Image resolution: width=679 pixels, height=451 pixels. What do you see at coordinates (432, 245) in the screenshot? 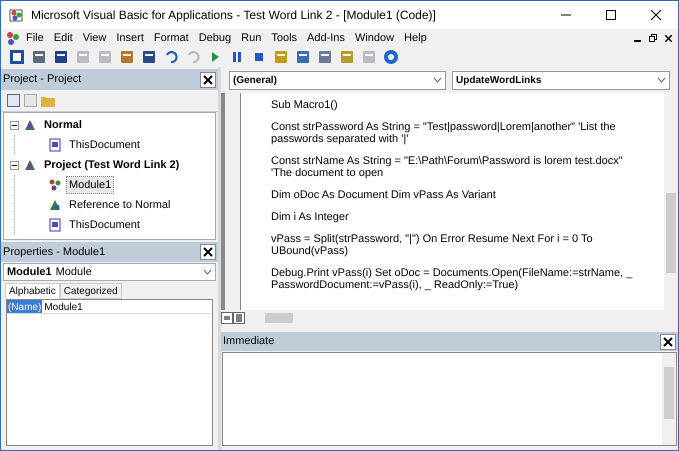
I see `code-line: vPass = Split(strPassword, "|") On Error Resume Next For i = 0 To UBound(vPass)` at bounding box center [432, 245].